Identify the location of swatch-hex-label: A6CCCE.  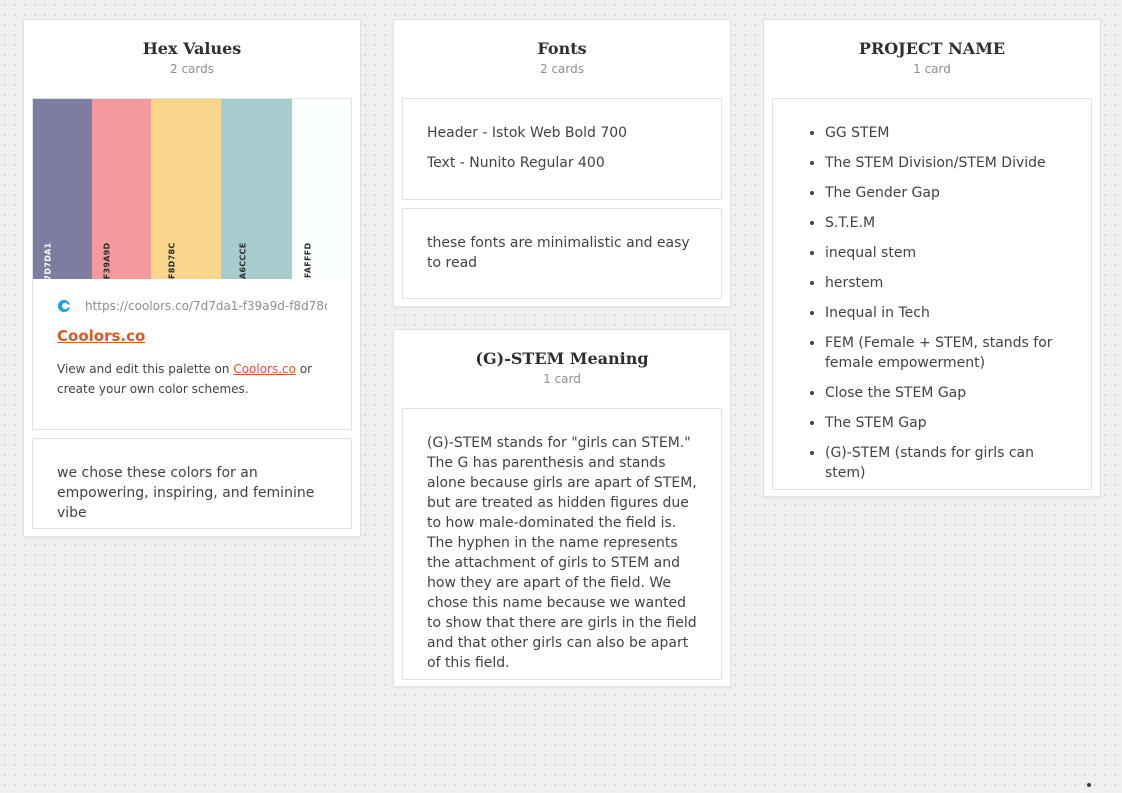
(243, 261).